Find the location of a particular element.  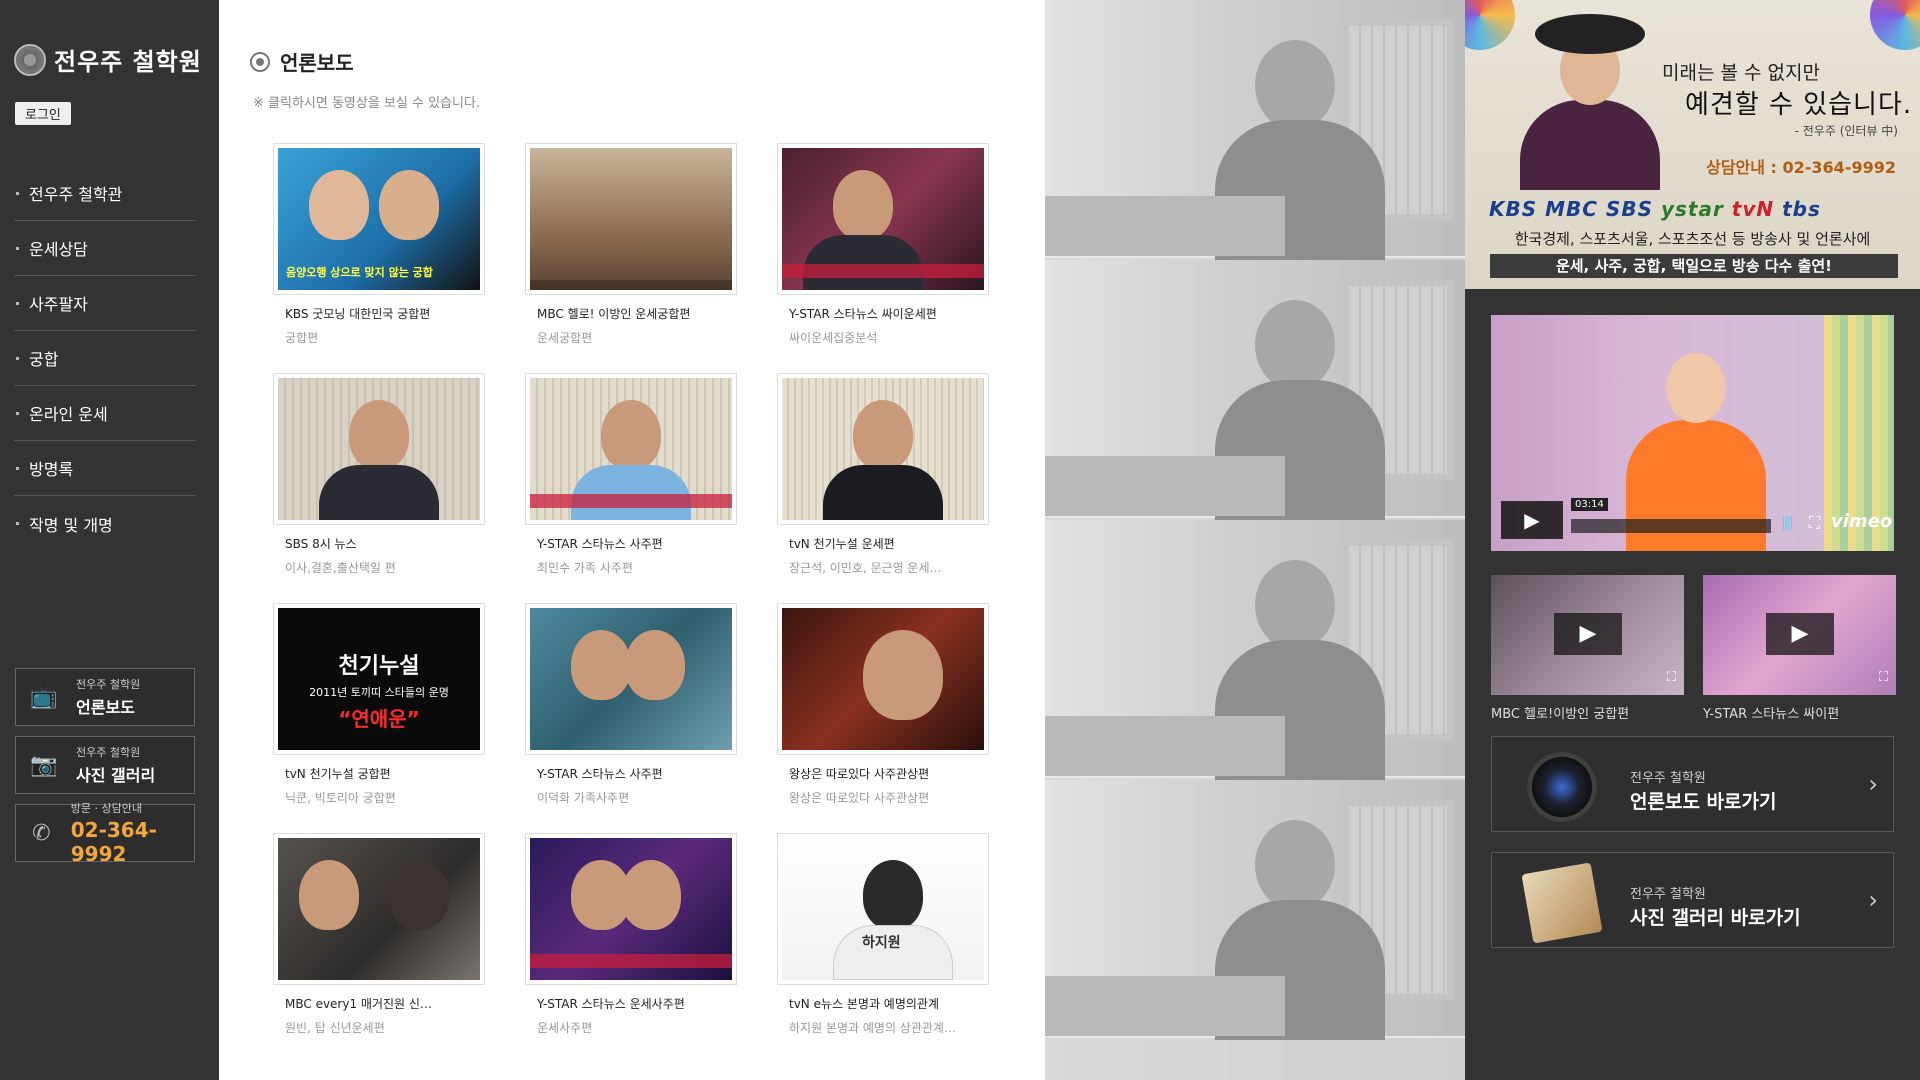

video-card: SBS 8시 뉴스 이사,결혼,출산택일 편 is located at coordinates (379, 488).